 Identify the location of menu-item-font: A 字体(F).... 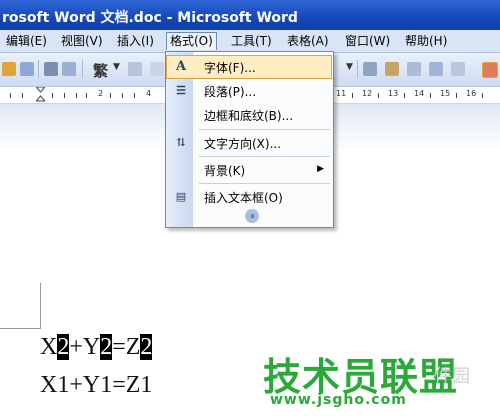
(249, 67).